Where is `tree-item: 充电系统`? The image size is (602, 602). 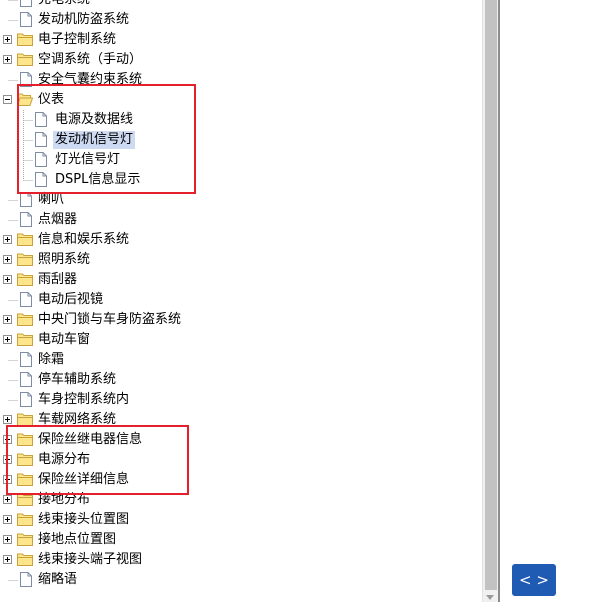
tree-item: 充电系统 is located at coordinates (240, 5).